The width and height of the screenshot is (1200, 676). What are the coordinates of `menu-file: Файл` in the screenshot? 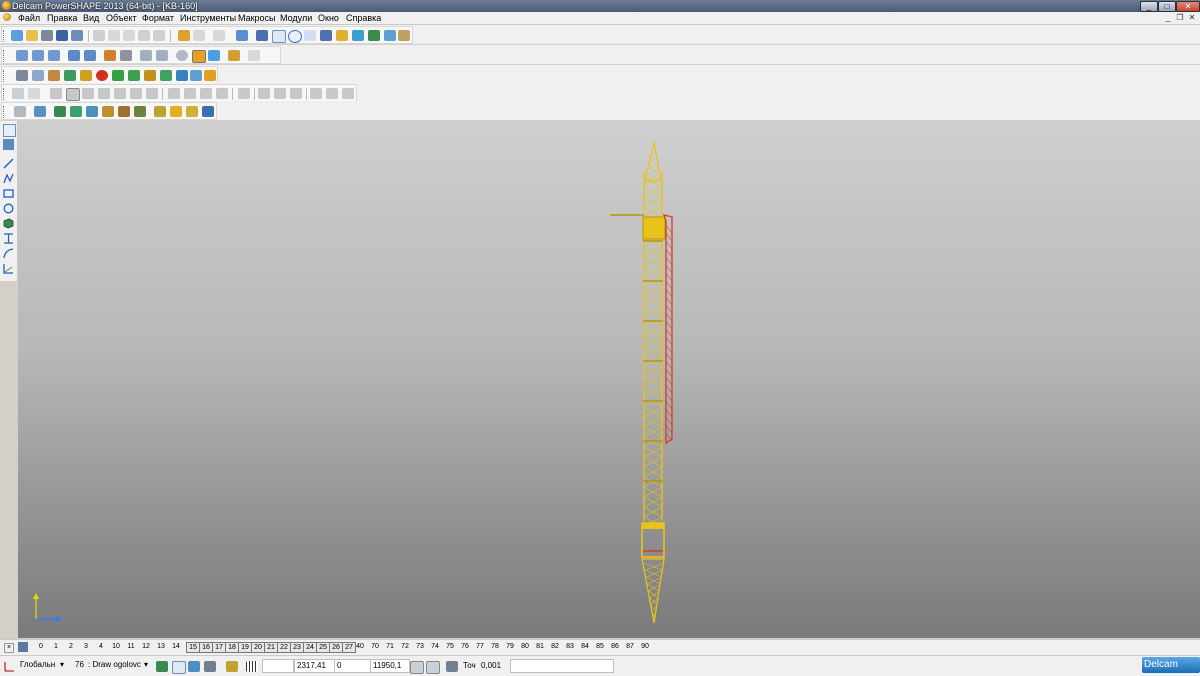 It's located at (29, 18).